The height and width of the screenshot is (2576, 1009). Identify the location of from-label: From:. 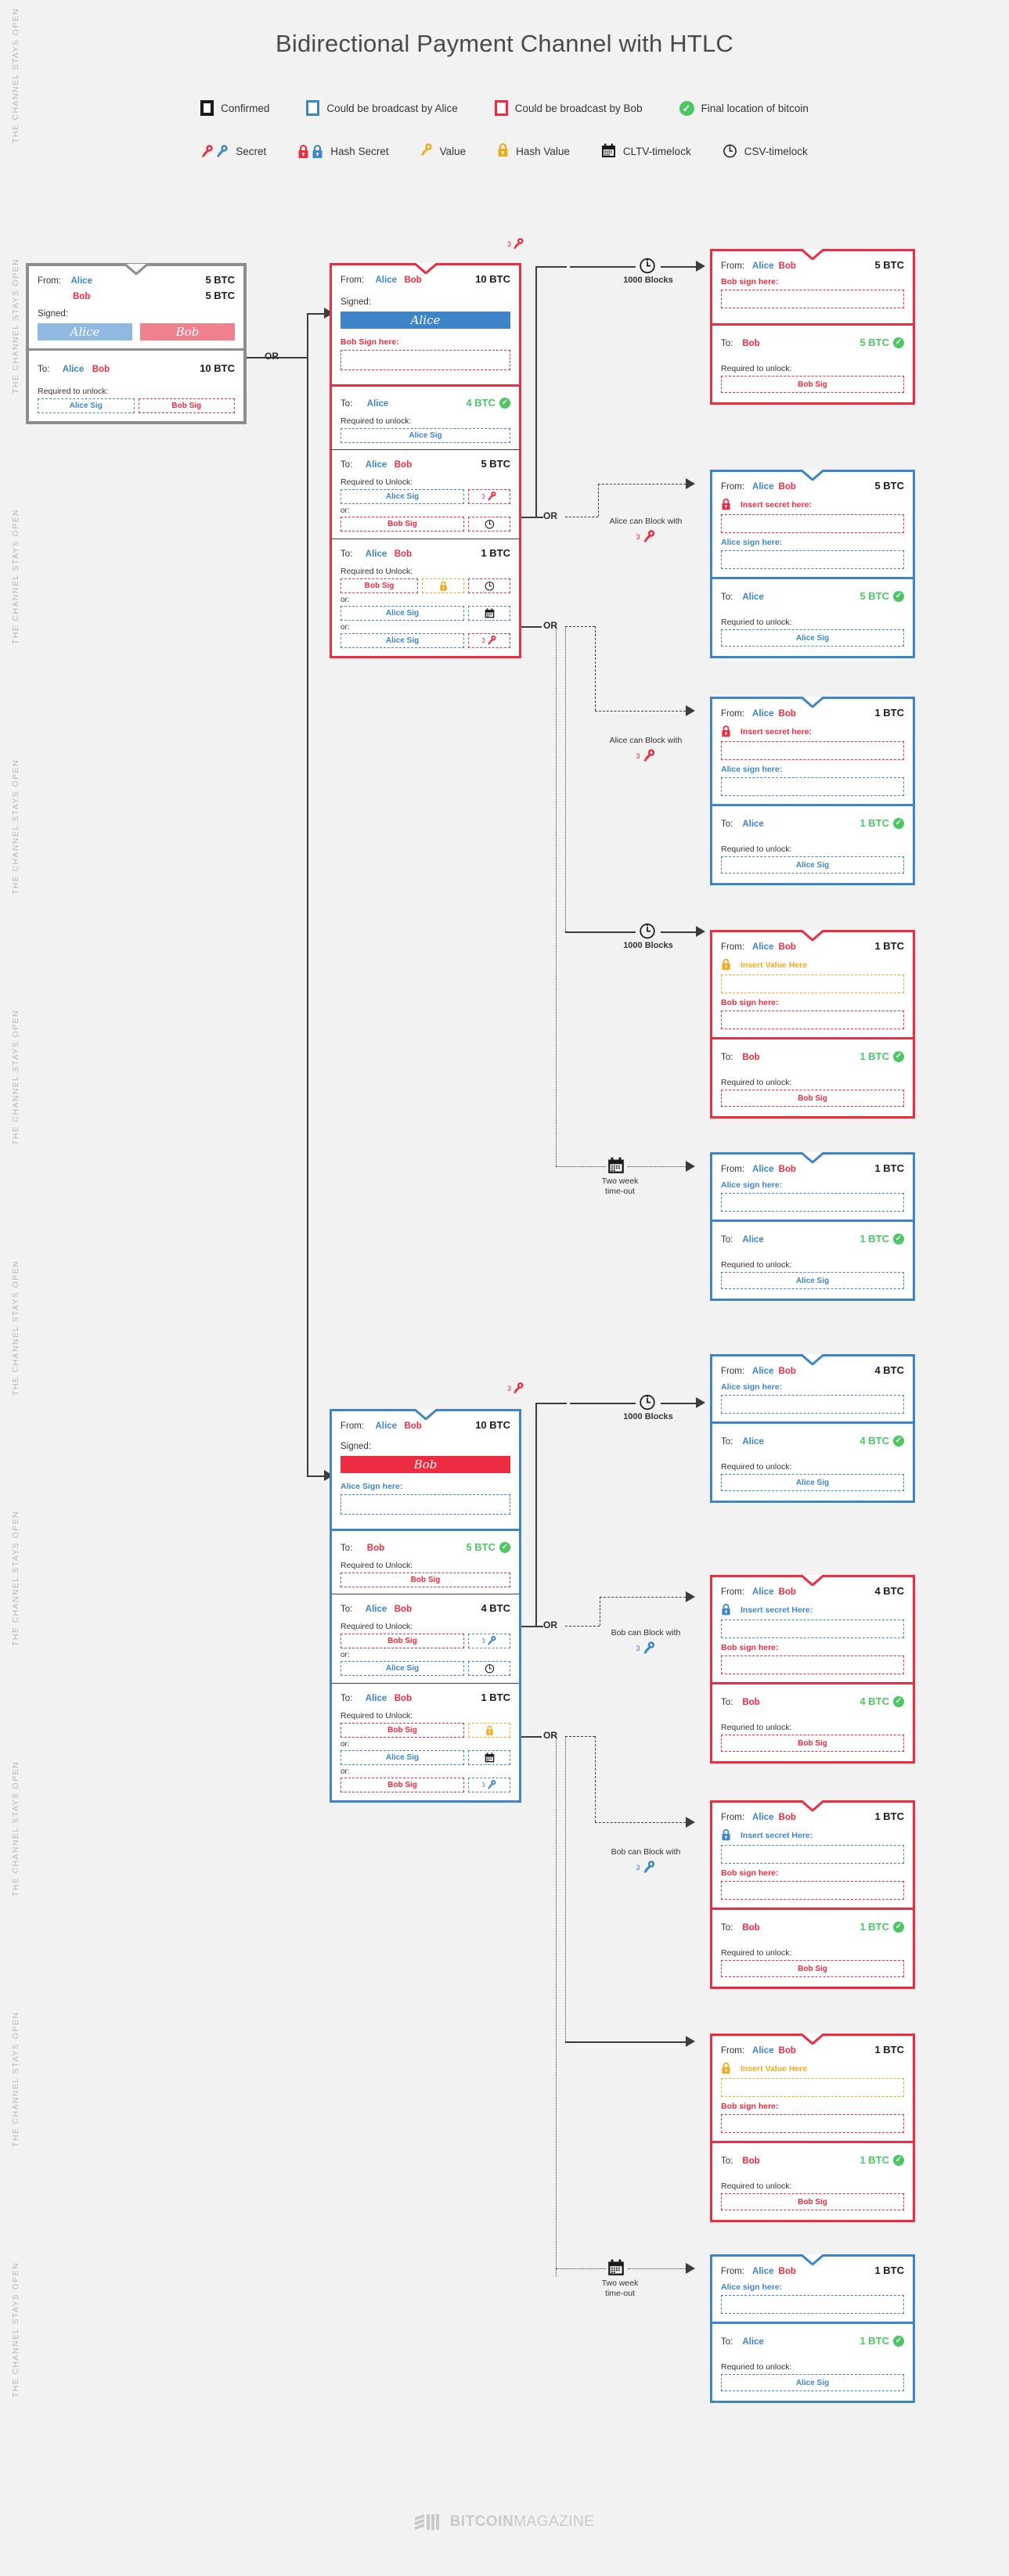
(733, 714).